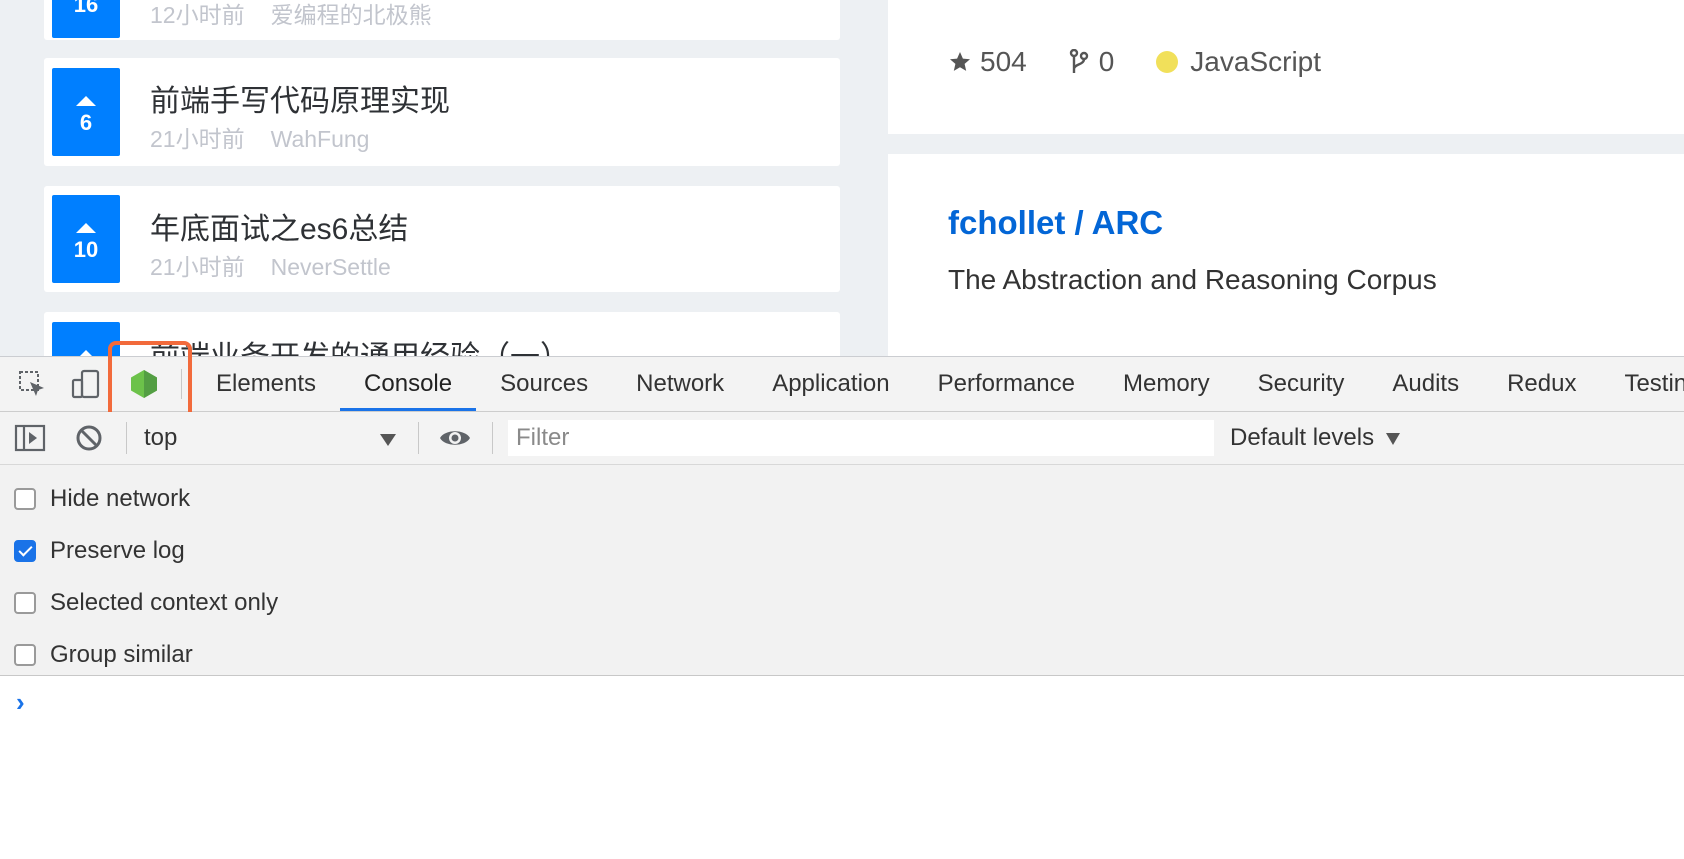 This screenshot has width=1684, height=859. What do you see at coordinates (1166, 384) in the screenshot?
I see `tab-memory: Memory` at bounding box center [1166, 384].